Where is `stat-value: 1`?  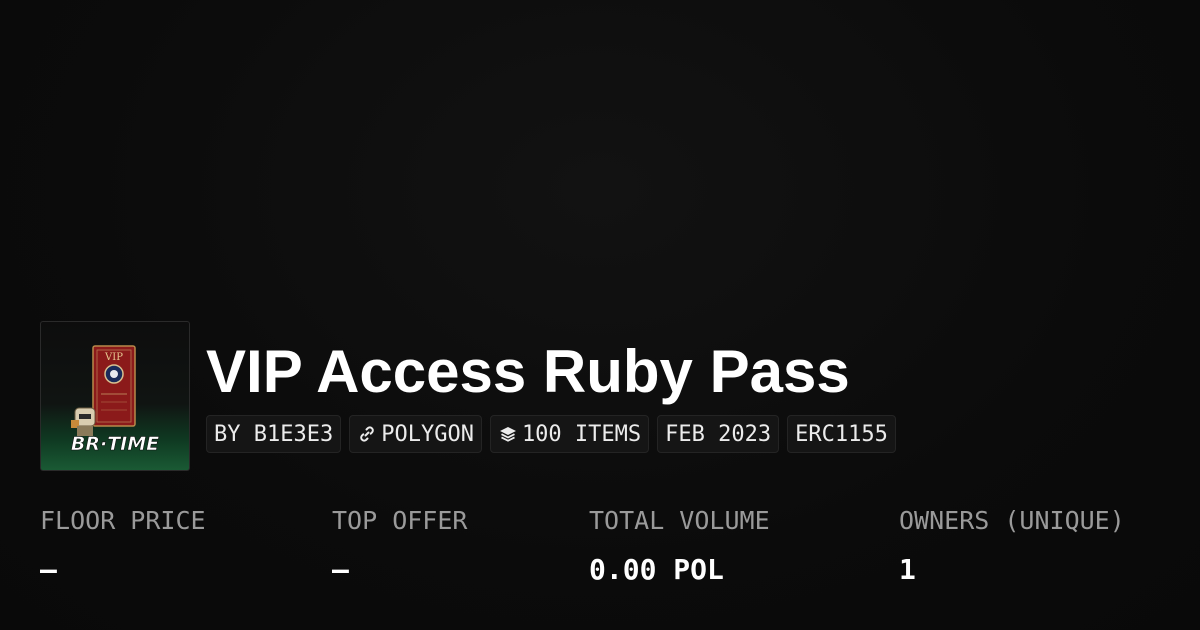
stat-value: 1 is located at coordinates (907, 569).